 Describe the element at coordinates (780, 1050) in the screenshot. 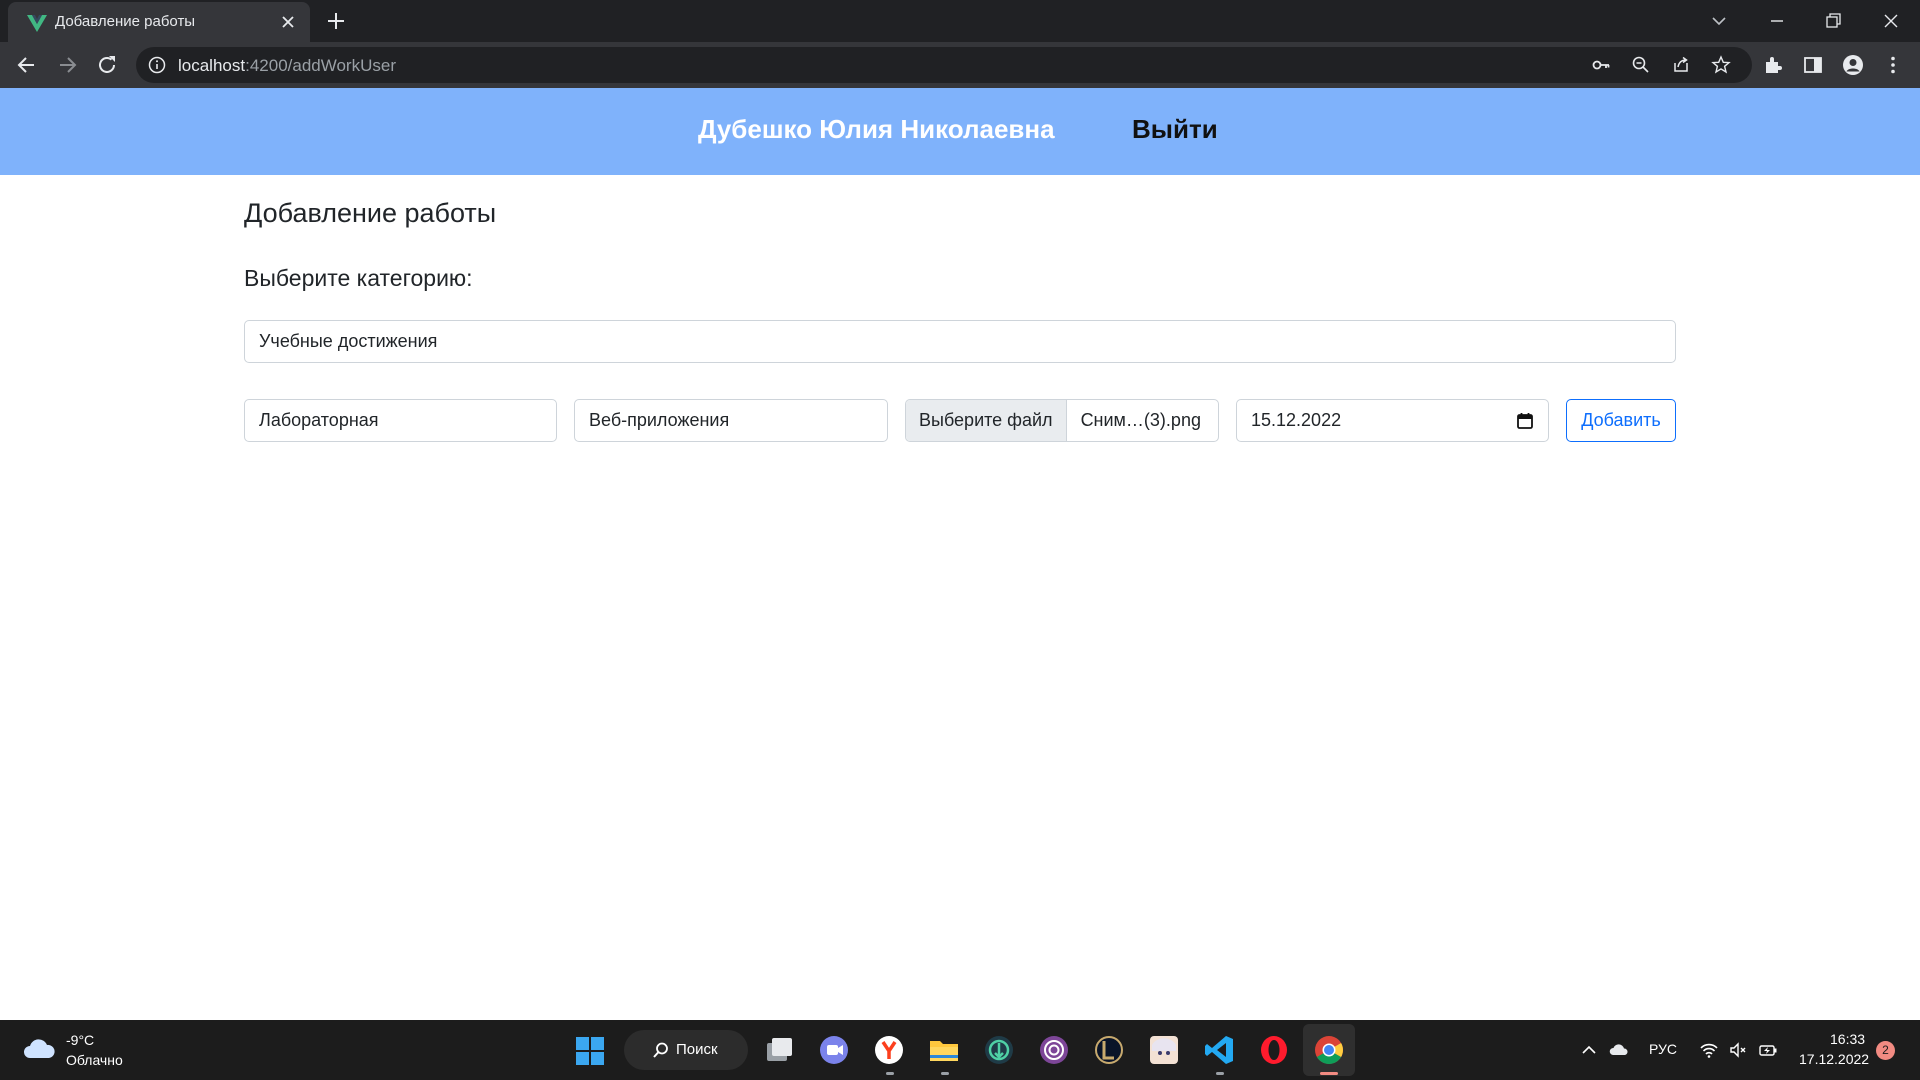

I see `task-view-icon` at that location.